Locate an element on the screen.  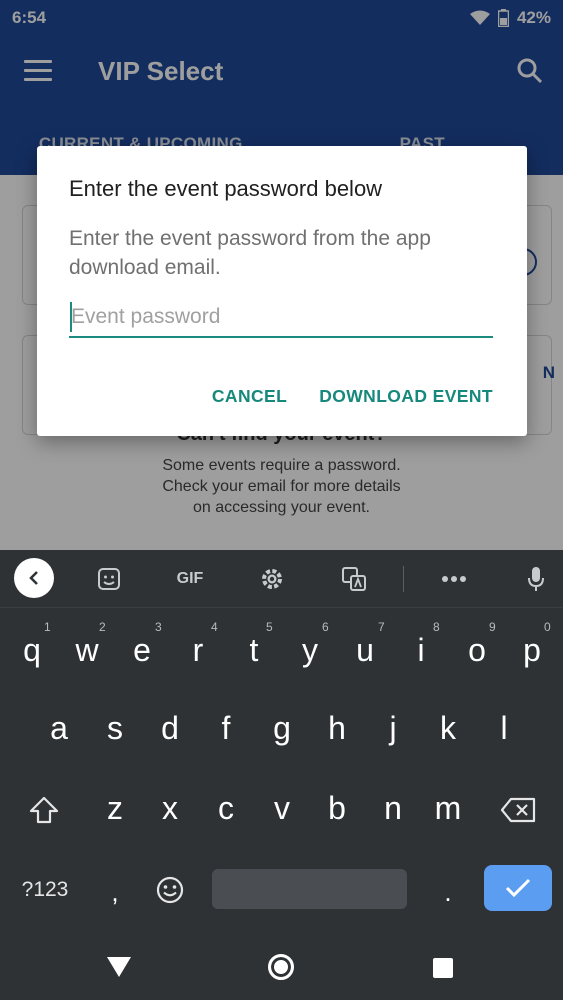
event-password-input is located at coordinates (281, 319).